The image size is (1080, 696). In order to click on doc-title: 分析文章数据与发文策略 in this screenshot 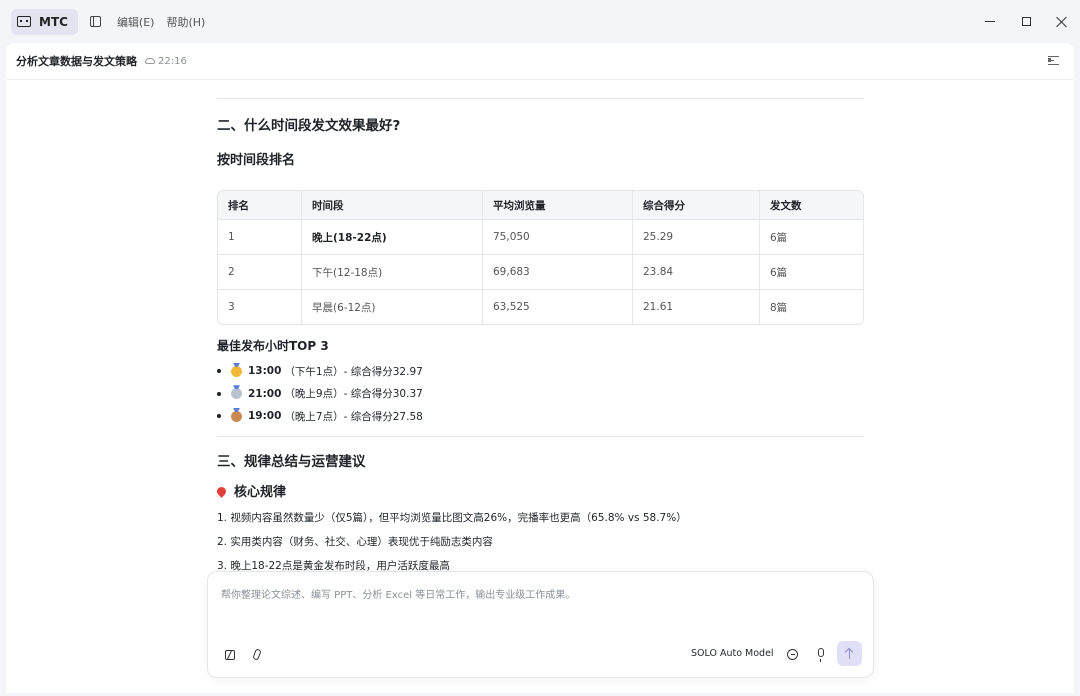, I will do `click(76, 61)`.